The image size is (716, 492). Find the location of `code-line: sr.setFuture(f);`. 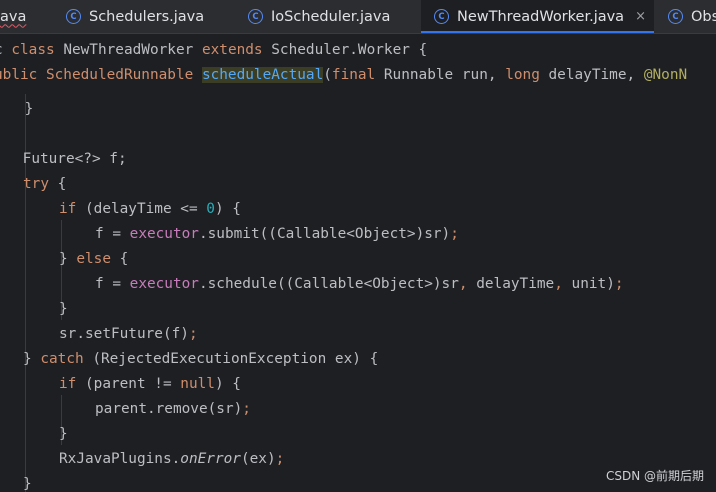

code-line: sr.setFuture(f); is located at coordinates (128, 334).